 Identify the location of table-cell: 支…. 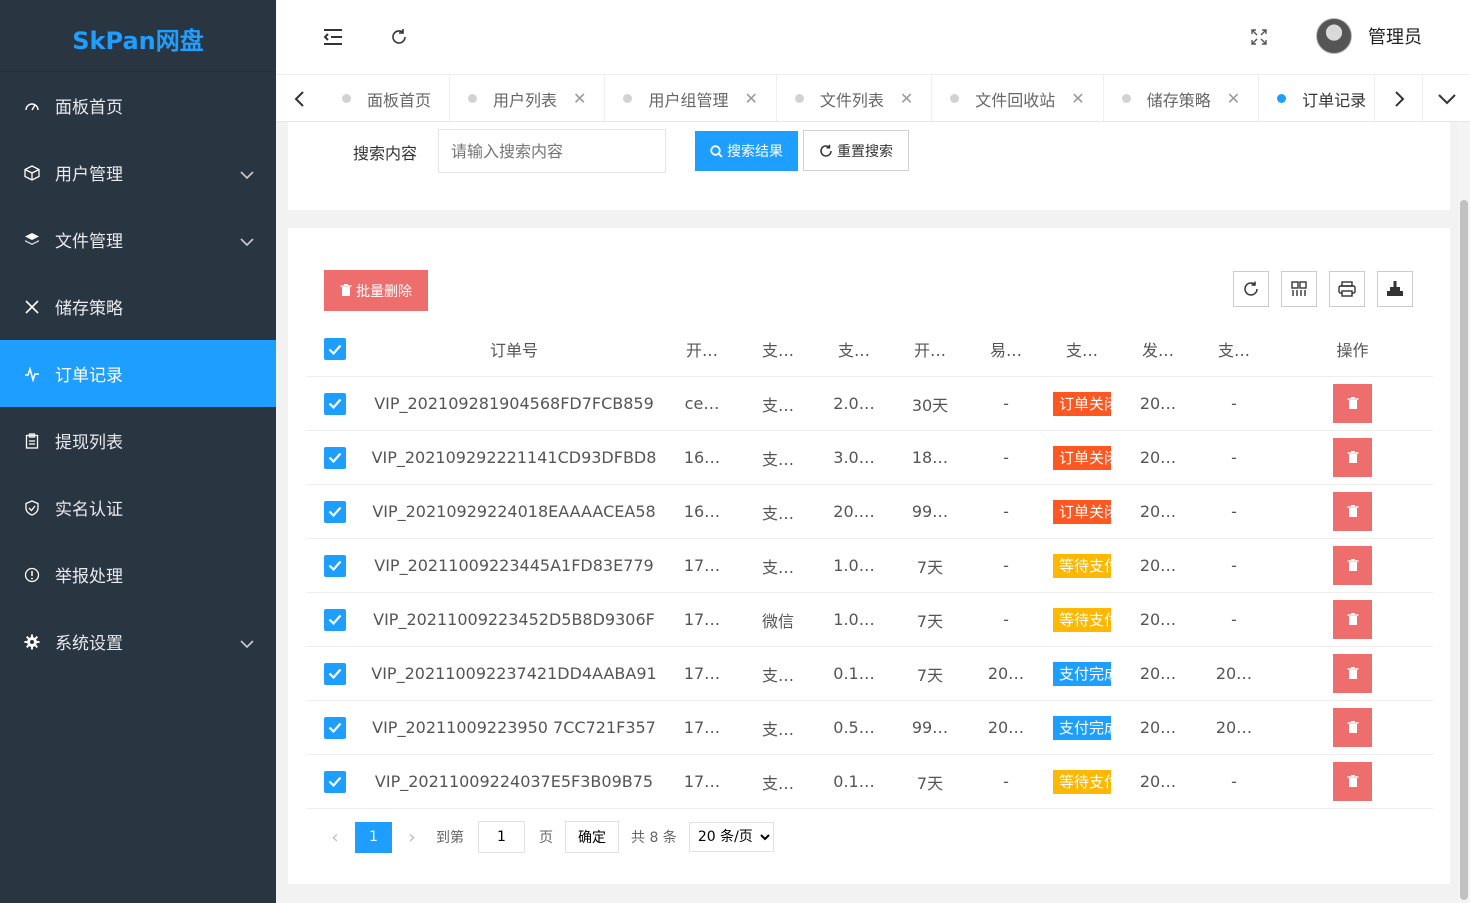
(778, 673).